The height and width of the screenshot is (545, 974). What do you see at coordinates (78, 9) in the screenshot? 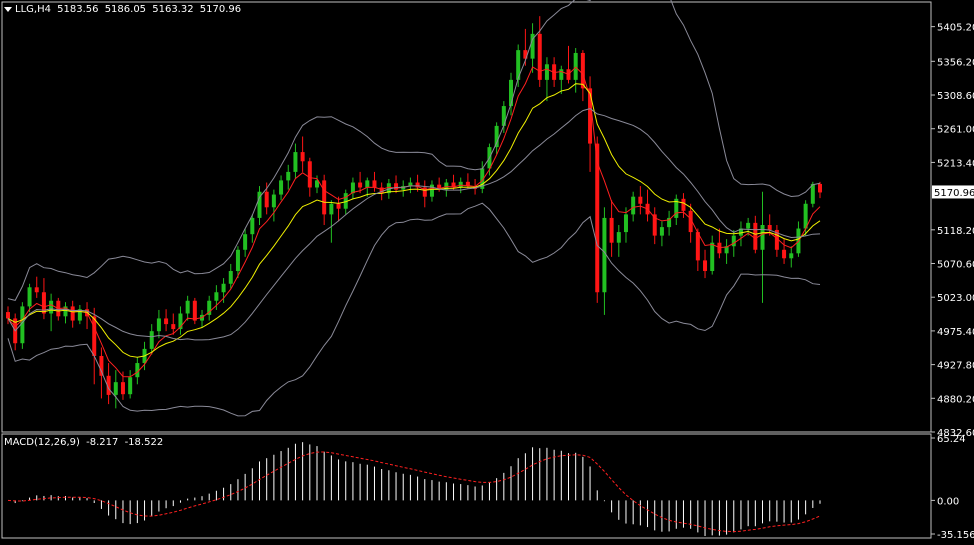
I see `open-value: 5183.56` at bounding box center [78, 9].